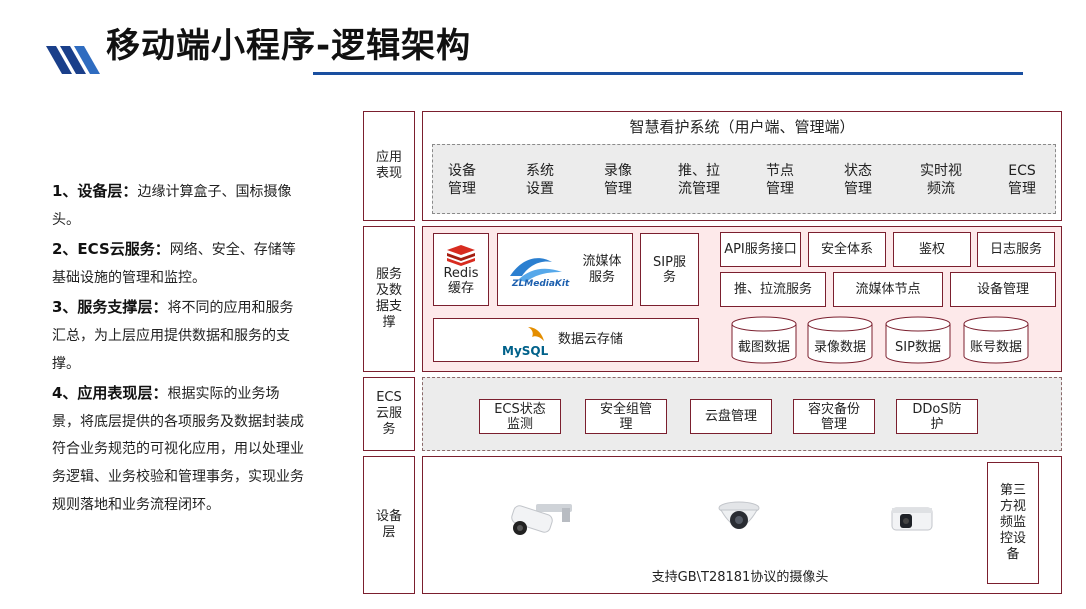  Describe the element at coordinates (740, 577) in the screenshot. I see `camera-caption: 支持GB\T28181协议的摄像头` at that location.